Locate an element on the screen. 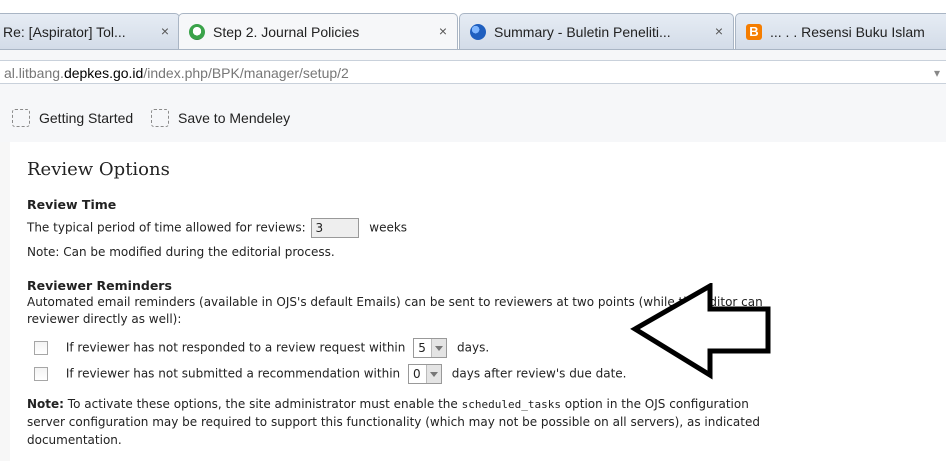 This screenshot has height=461, width=946. url-host: depkes.go.id is located at coordinates (103, 73).